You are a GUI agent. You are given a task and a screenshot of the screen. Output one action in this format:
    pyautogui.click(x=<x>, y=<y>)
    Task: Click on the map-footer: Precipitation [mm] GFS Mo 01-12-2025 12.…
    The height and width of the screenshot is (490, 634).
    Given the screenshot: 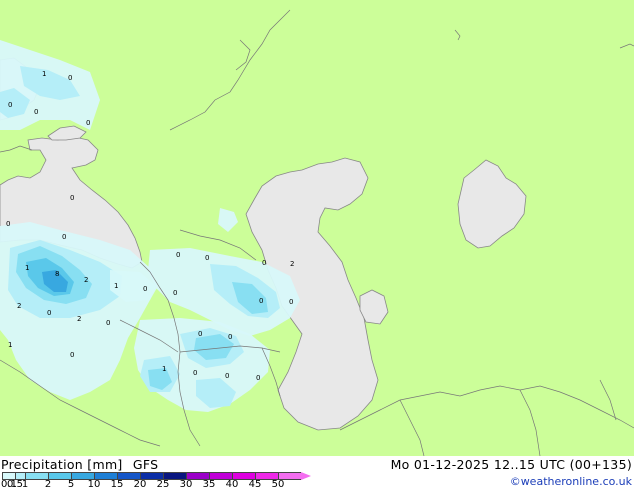 What is the action you would take?
    pyautogui.click(x=317, y=473)
    